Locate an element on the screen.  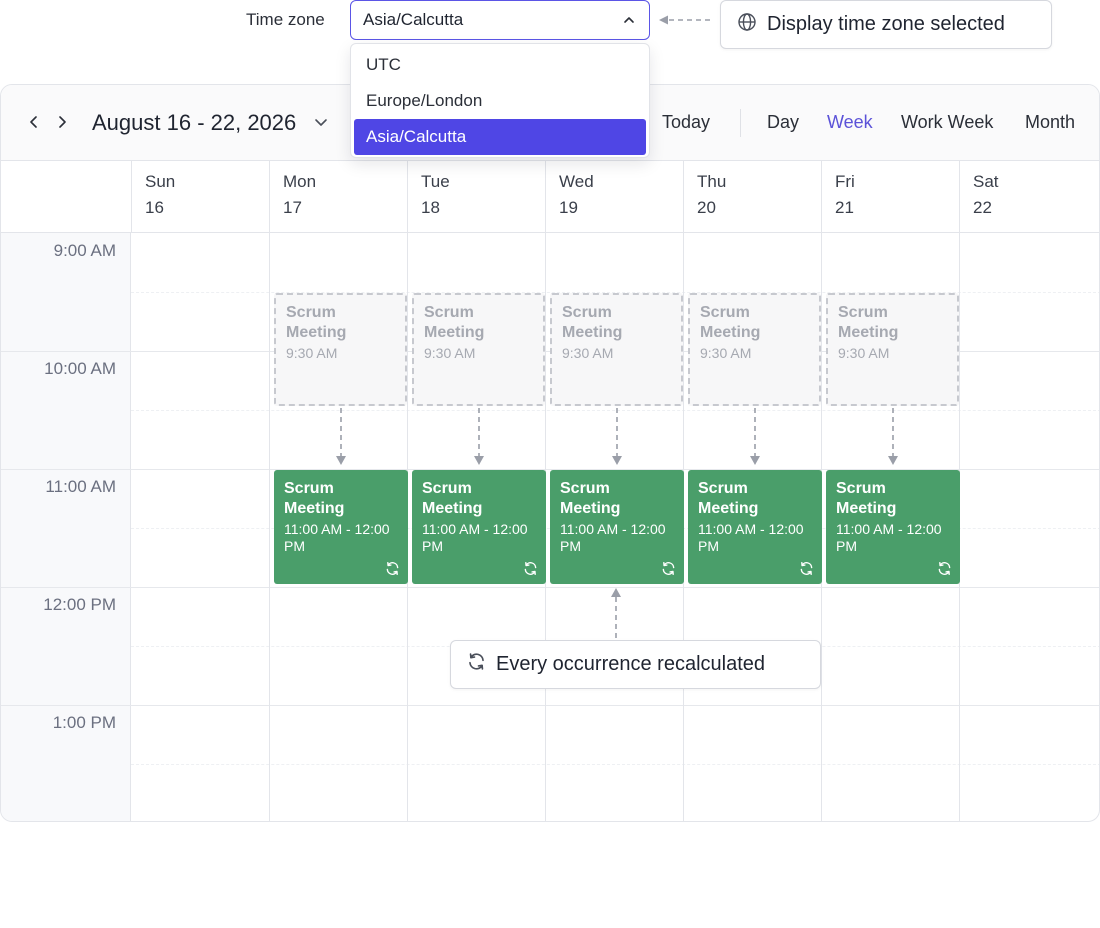
day-name: Mon is located at coordinates (300, 181).